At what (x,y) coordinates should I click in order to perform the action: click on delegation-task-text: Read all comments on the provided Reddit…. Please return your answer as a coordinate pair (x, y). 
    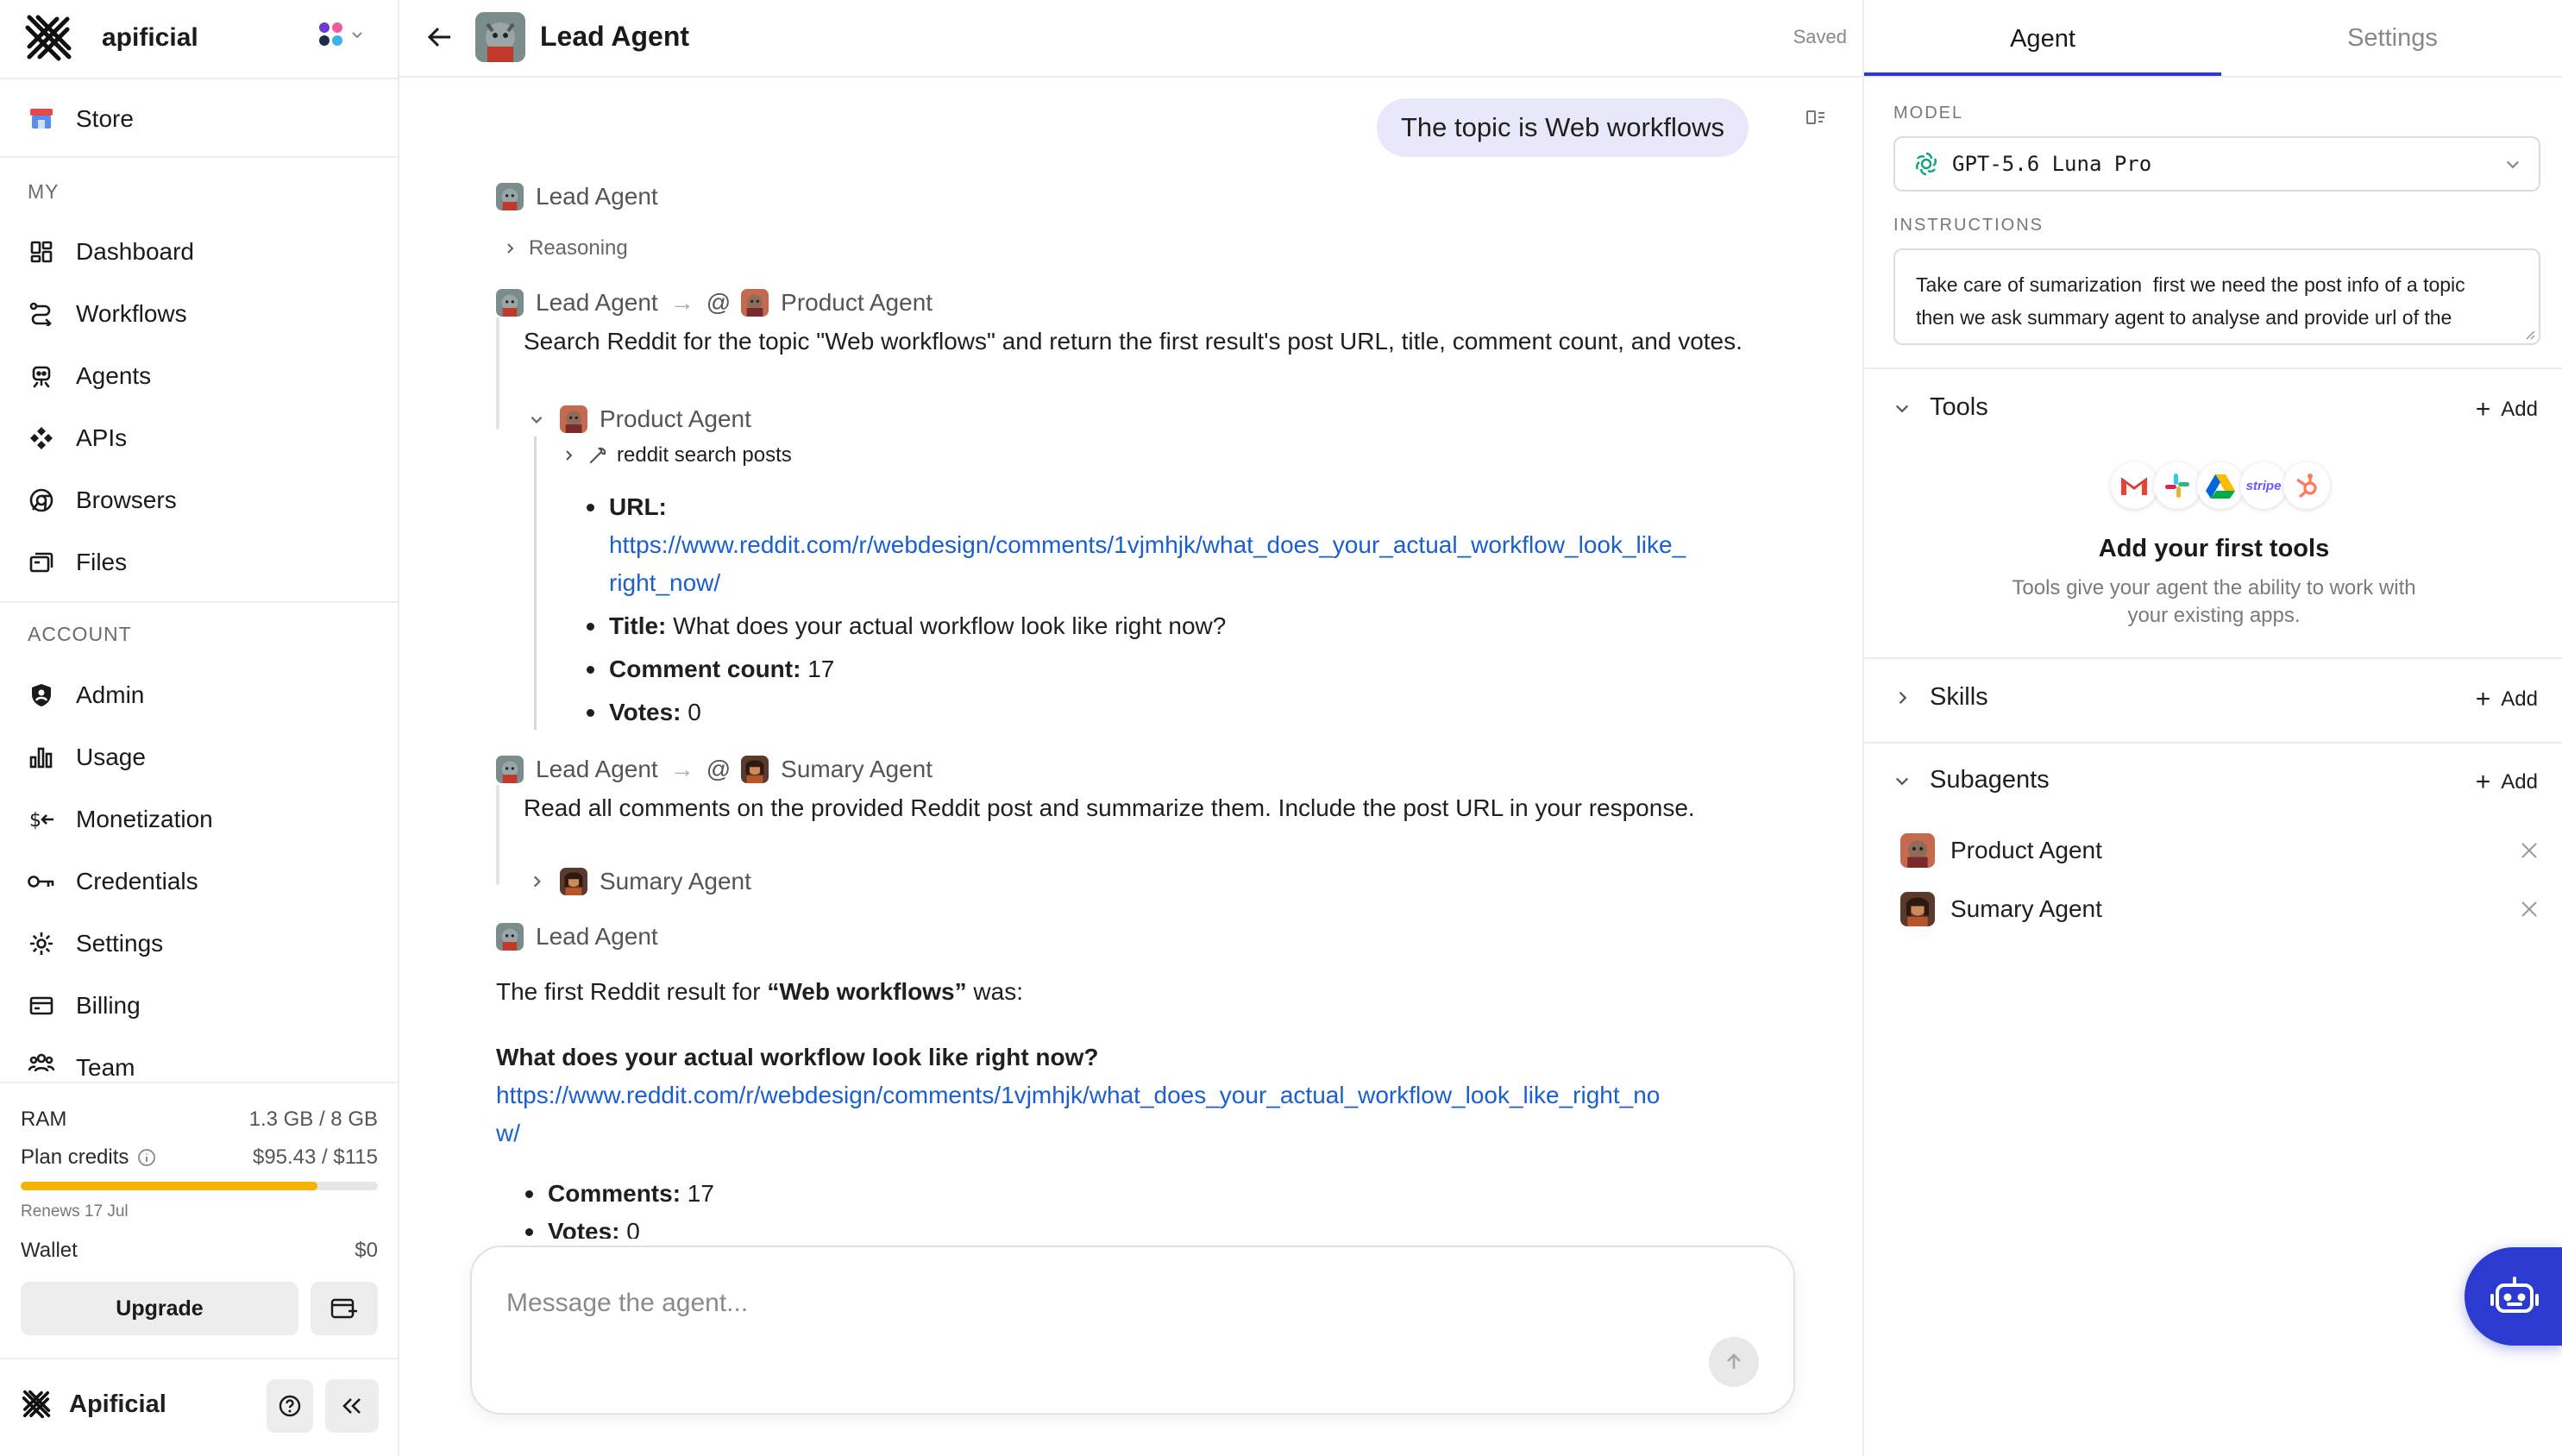
    Looking at the image, I should click on (1109, 808).